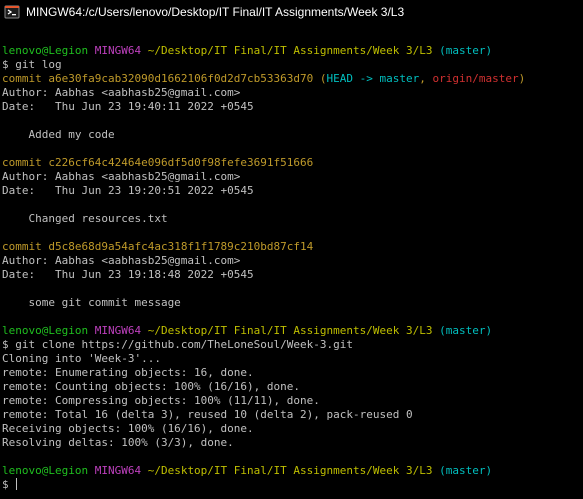  What do you see at coordinates (323, 78) in the screenshot?
I see `refs-open: (` at bounding box center [323, 78].